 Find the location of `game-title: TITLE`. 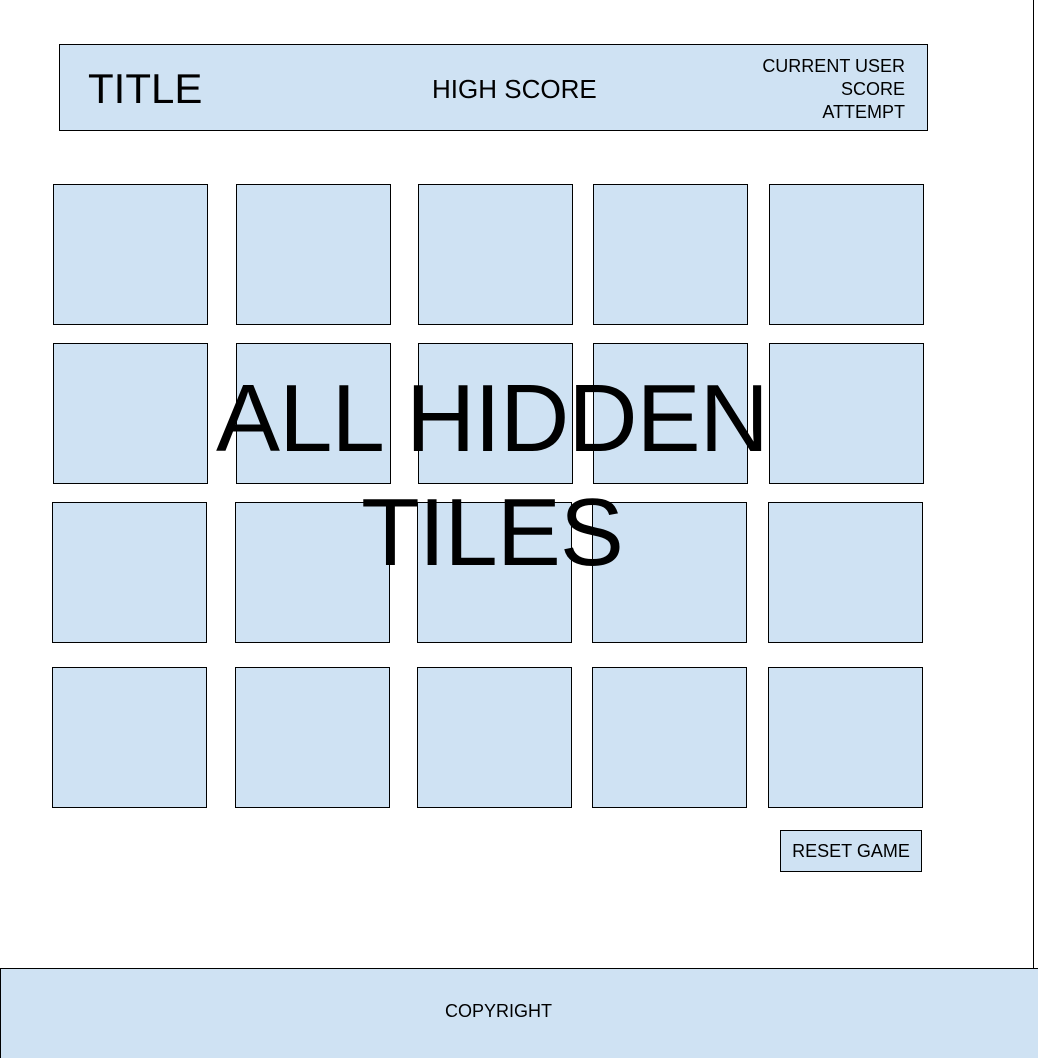

game-title: TITLE is located at coordinates (145, 88).